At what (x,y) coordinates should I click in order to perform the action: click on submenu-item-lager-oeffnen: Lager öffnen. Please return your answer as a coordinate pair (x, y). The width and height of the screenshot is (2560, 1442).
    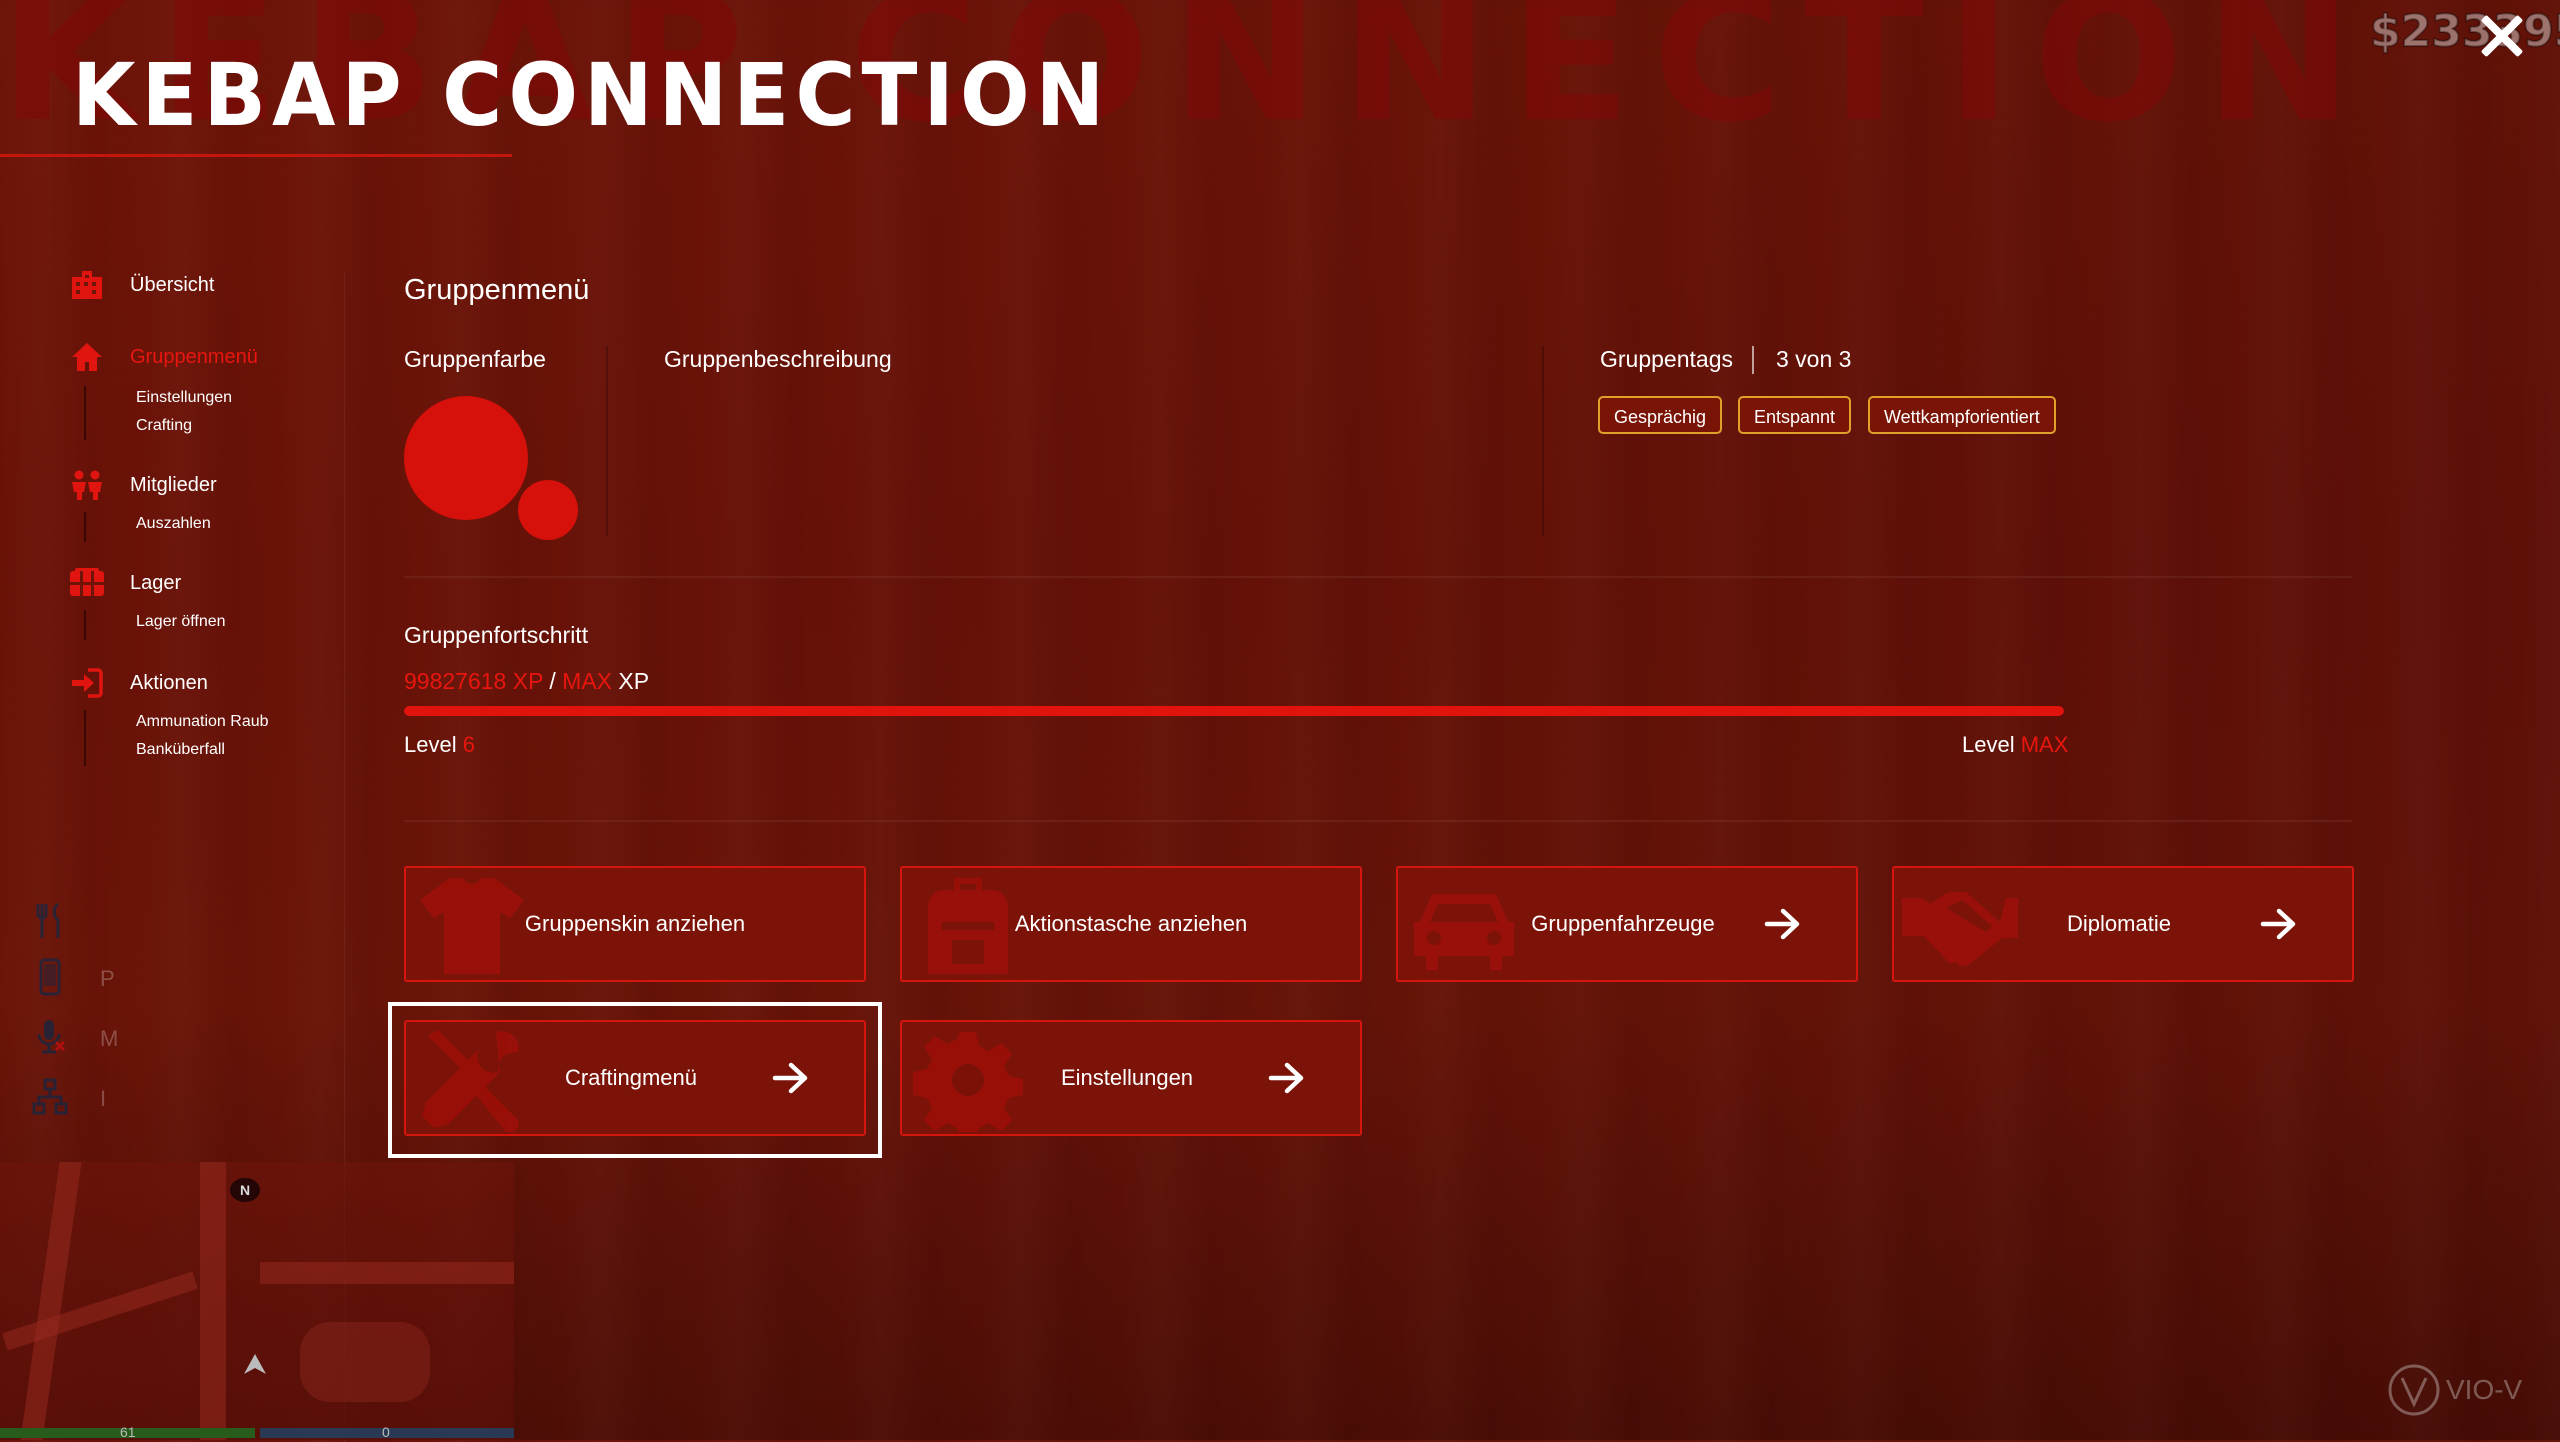
    Looking at the image, I should click on (181, 622).